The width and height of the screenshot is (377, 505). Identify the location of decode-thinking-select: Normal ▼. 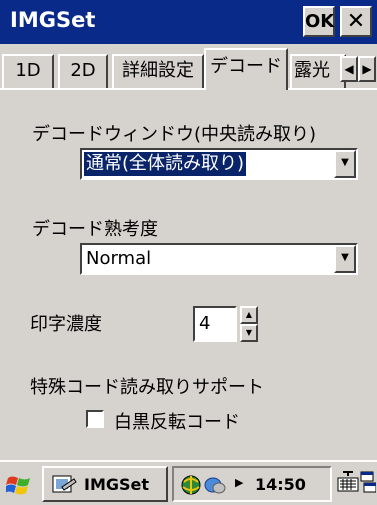
(219, 259).